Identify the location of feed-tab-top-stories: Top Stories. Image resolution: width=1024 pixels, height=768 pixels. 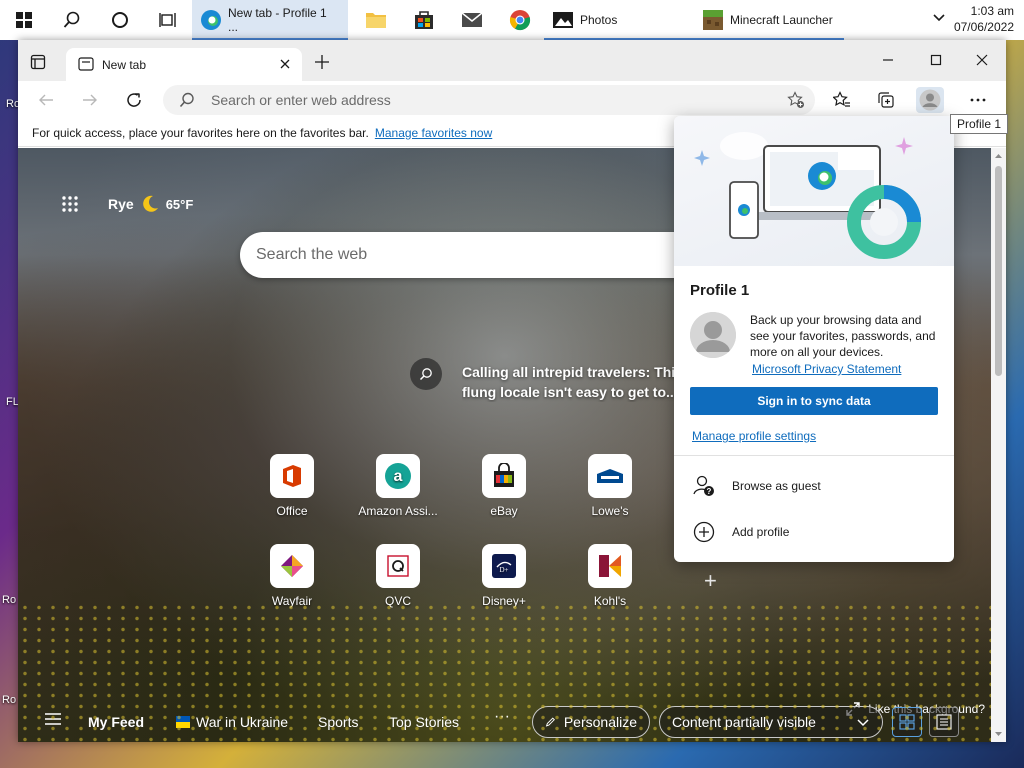
(424, 722).